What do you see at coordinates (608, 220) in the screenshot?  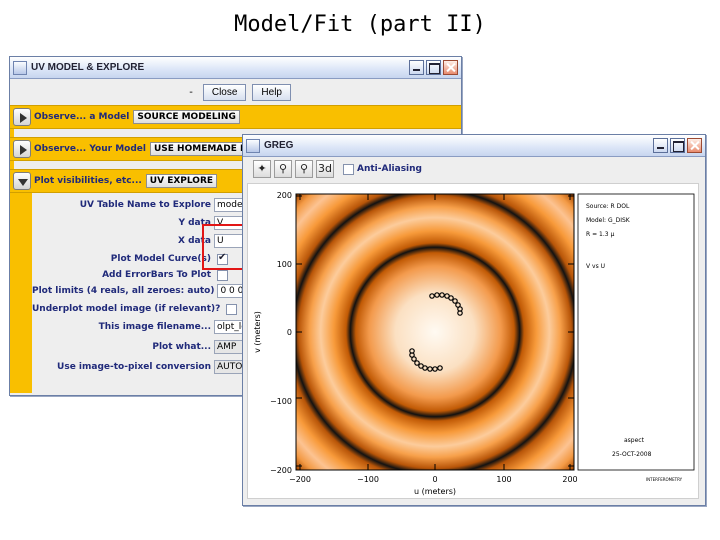 I see `info-model: Model: G_DISK` at bounding box center [608, 220].